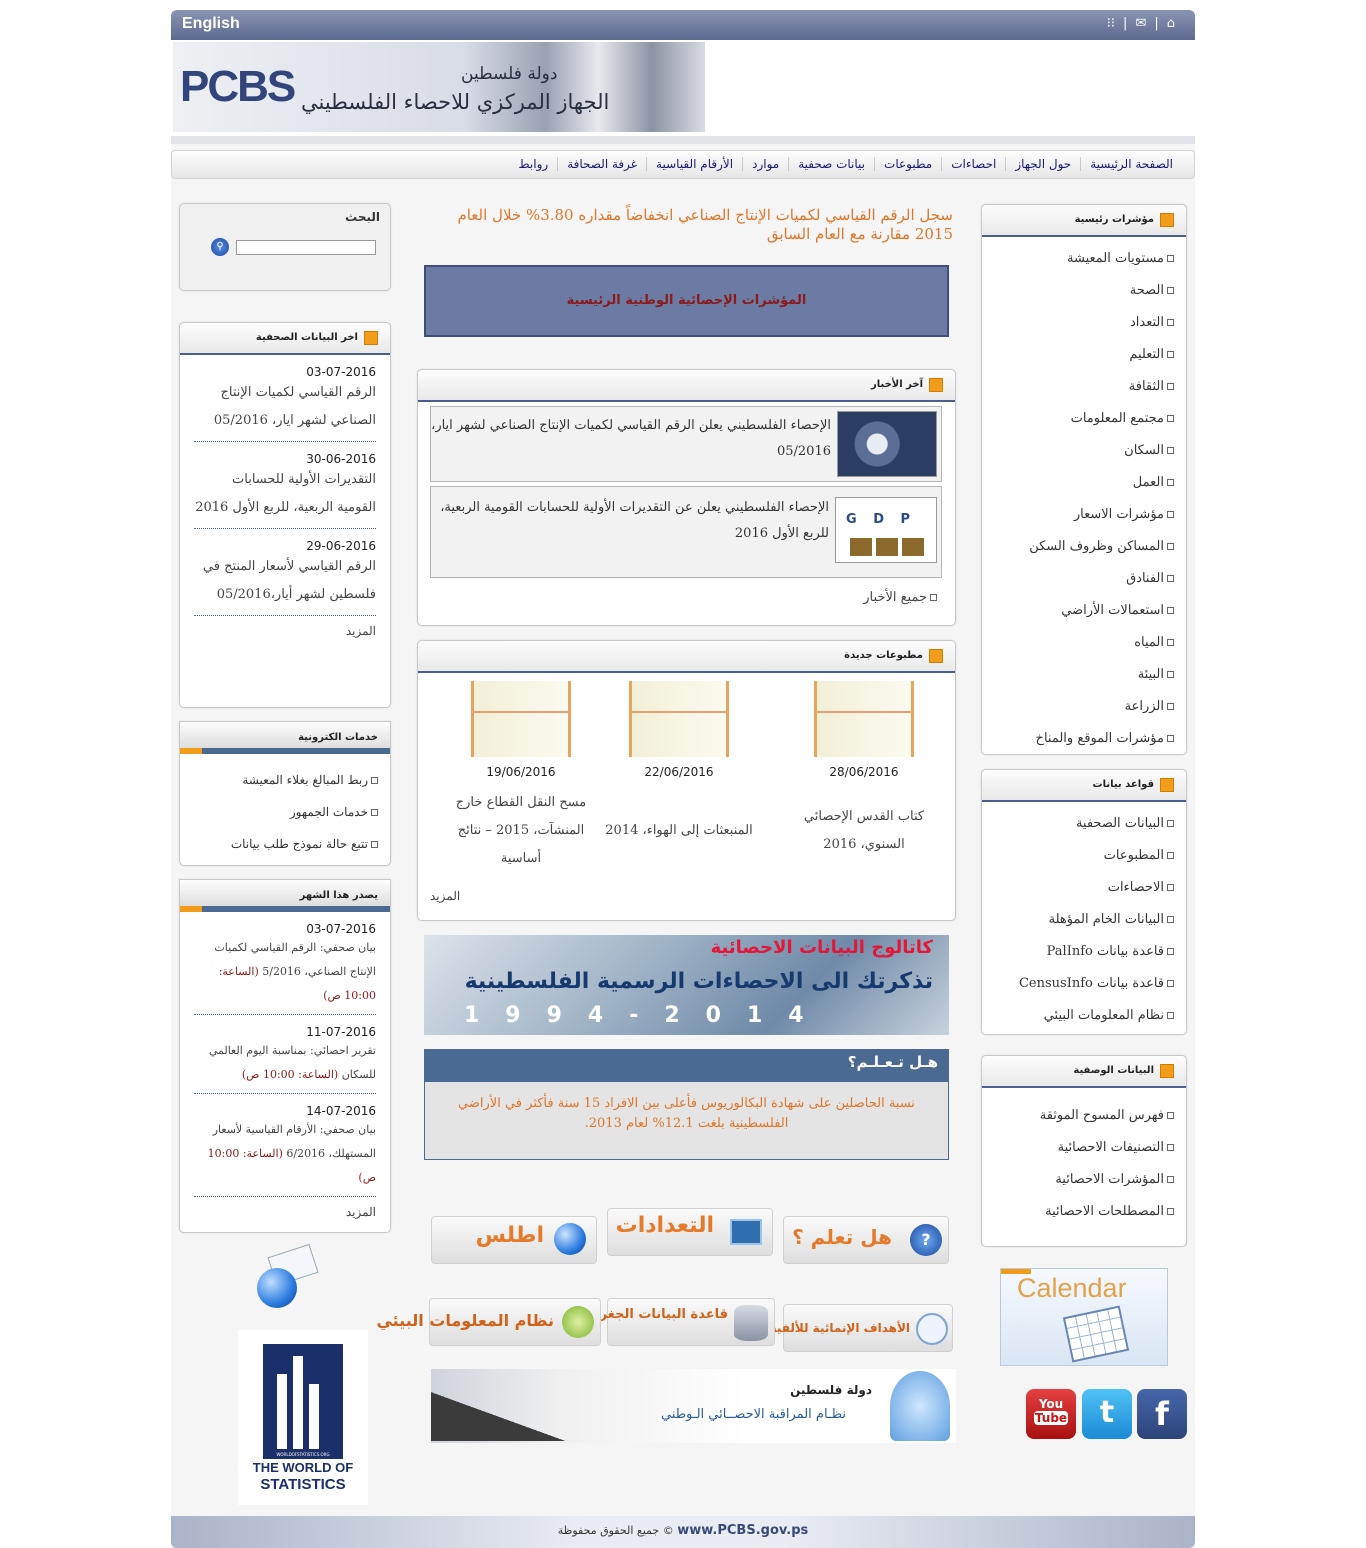 This screenshot has width=1366, height=1548. What do you see at coordinates (1078, 355) in the screenshot?
I see `sidebar-item: التعليم` at bounding box center [1078, 355].